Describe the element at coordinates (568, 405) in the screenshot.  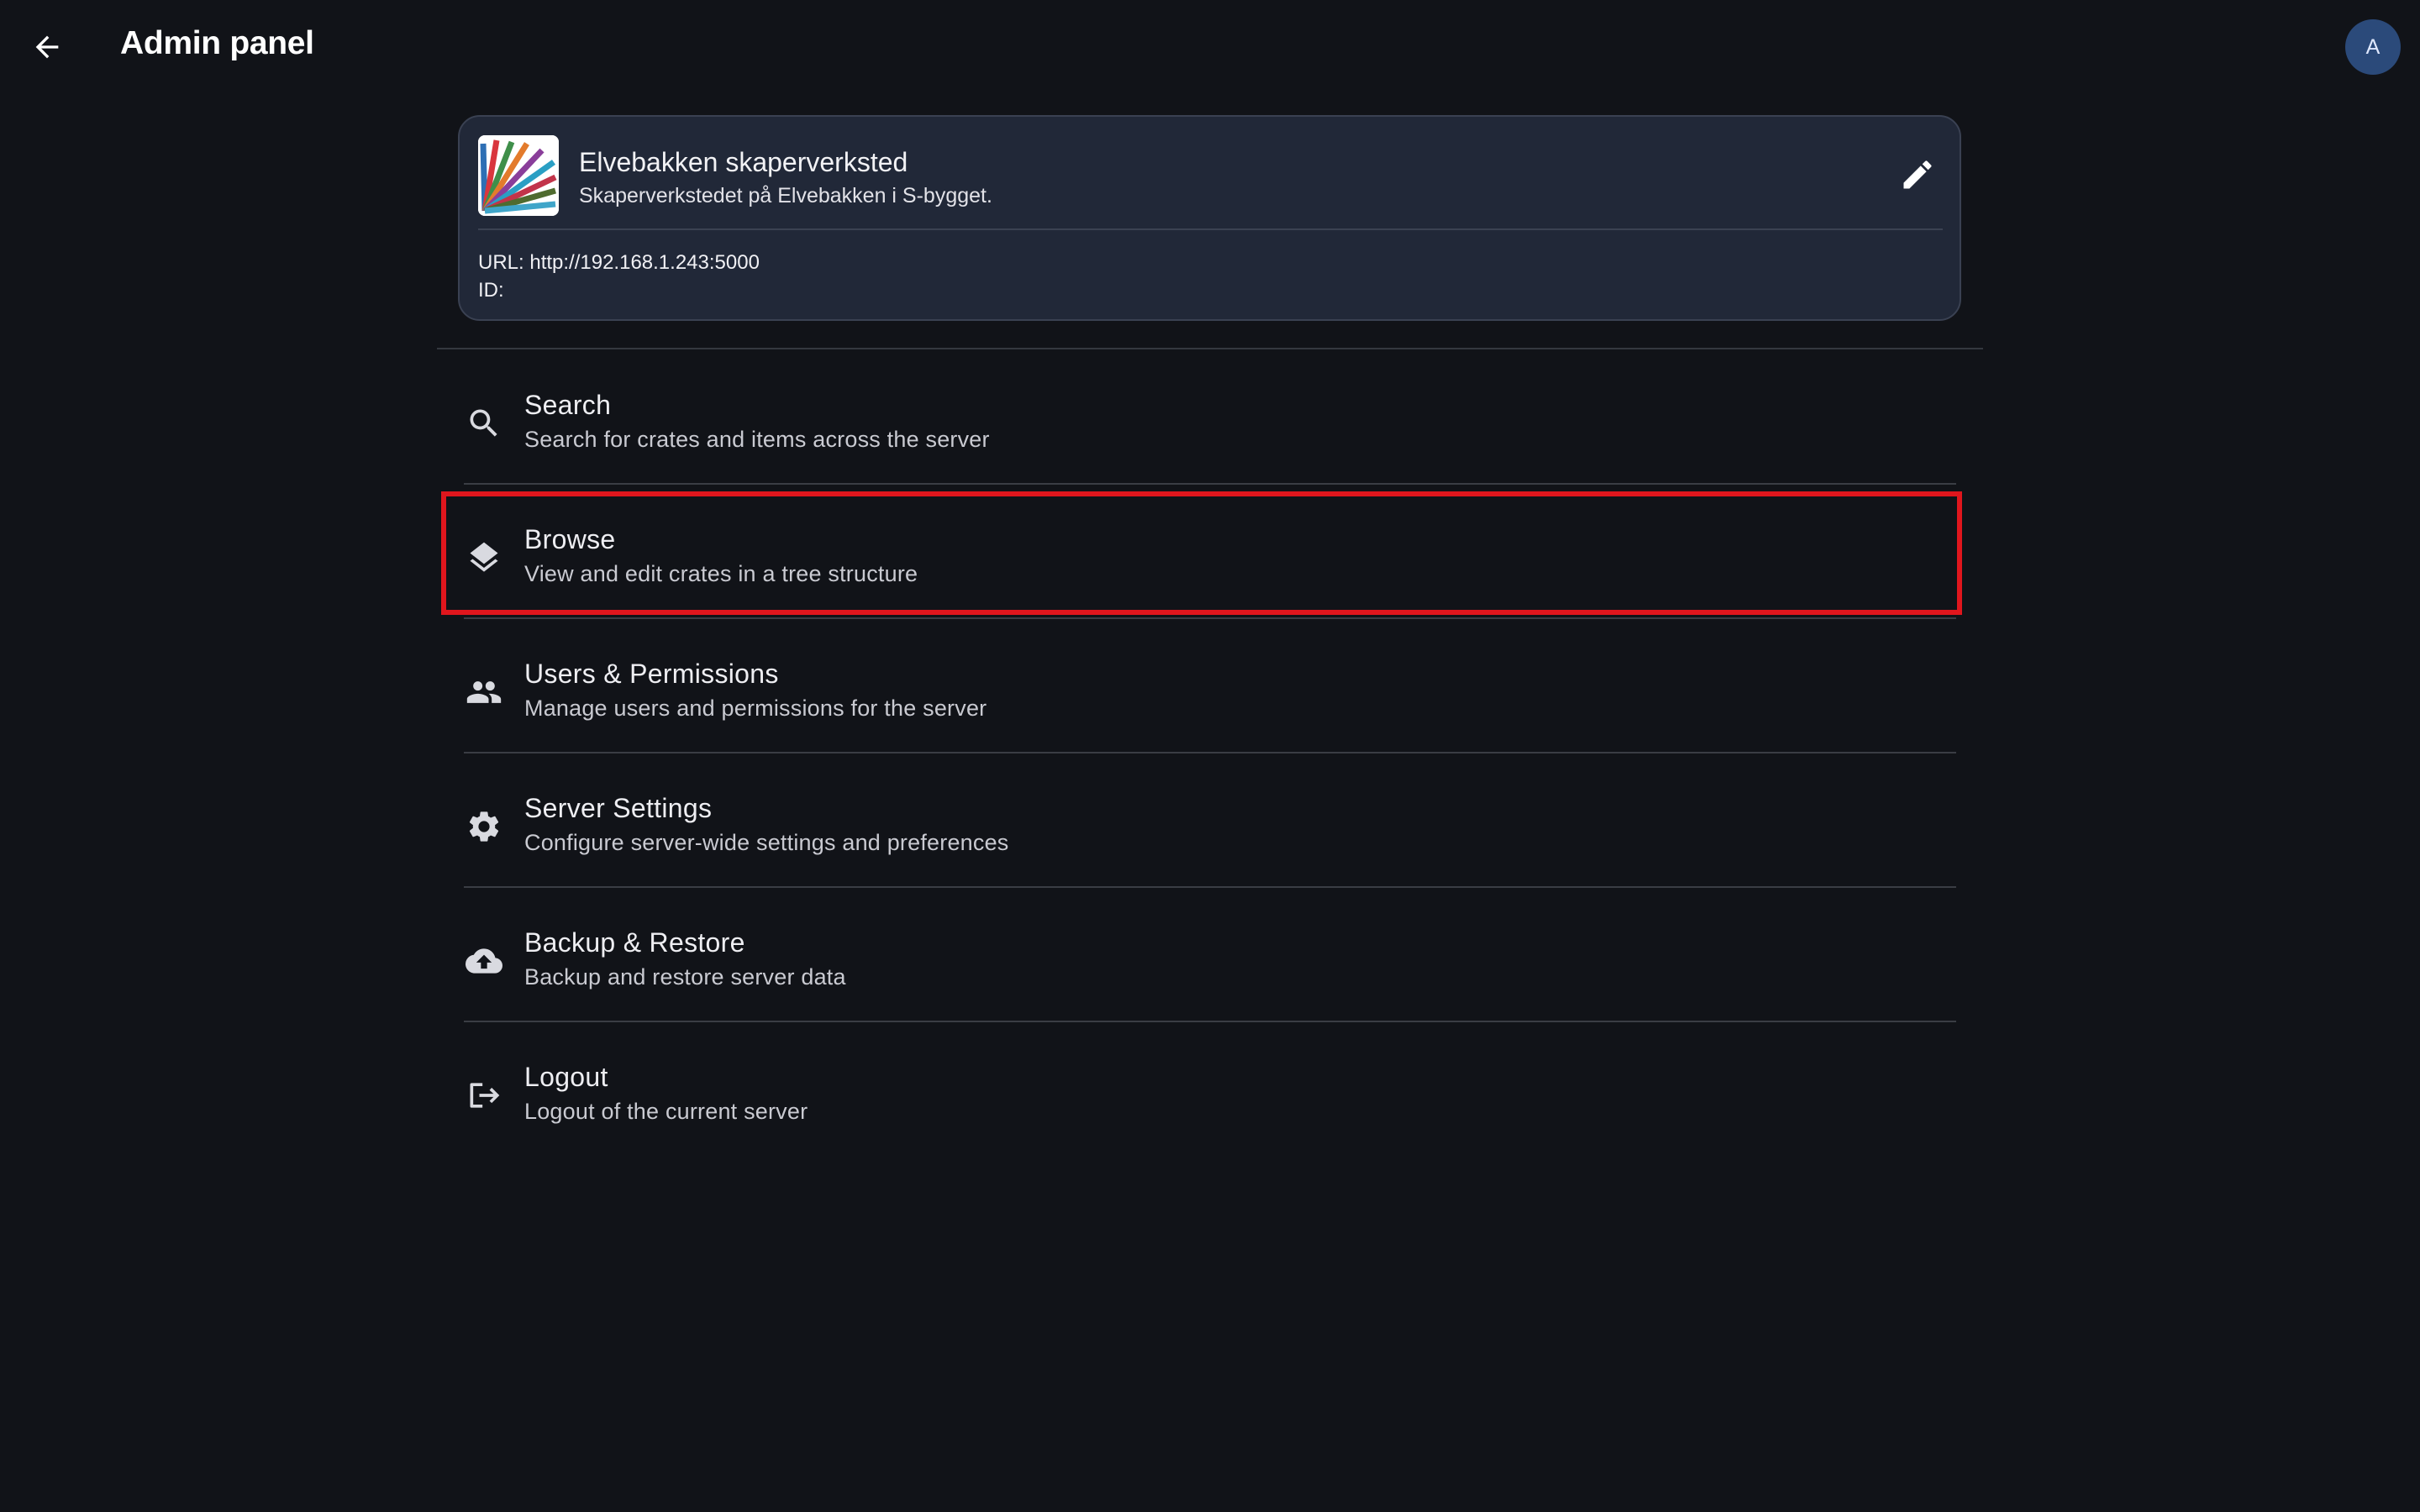
I see `menu-item-label: Search` at that location.